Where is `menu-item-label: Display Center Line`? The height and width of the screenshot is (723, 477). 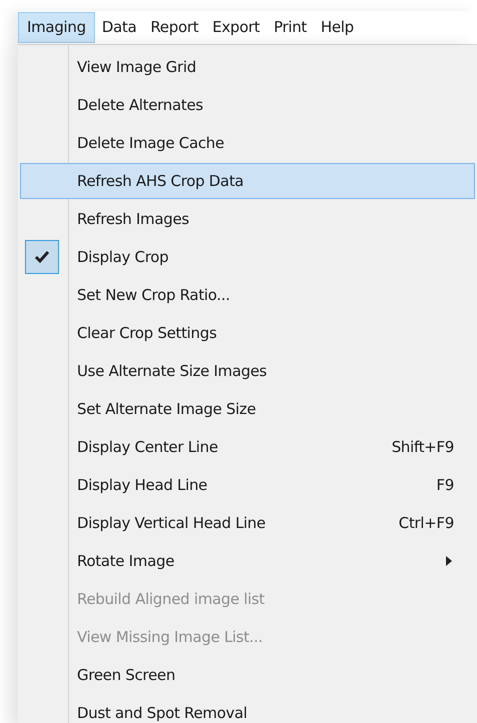
menu-item-label: Display Center Line is located at coordinates (148, 447).